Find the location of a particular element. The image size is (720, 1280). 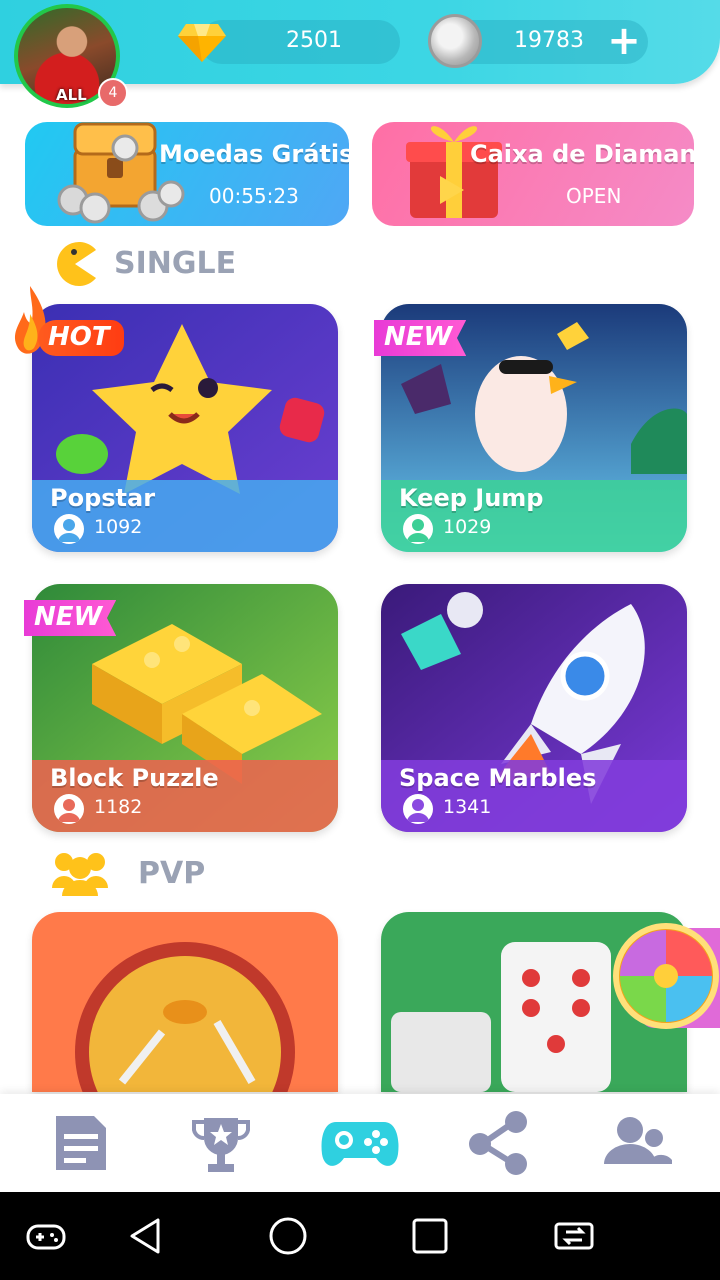

coin-icon is located at coordinates (455, 41).